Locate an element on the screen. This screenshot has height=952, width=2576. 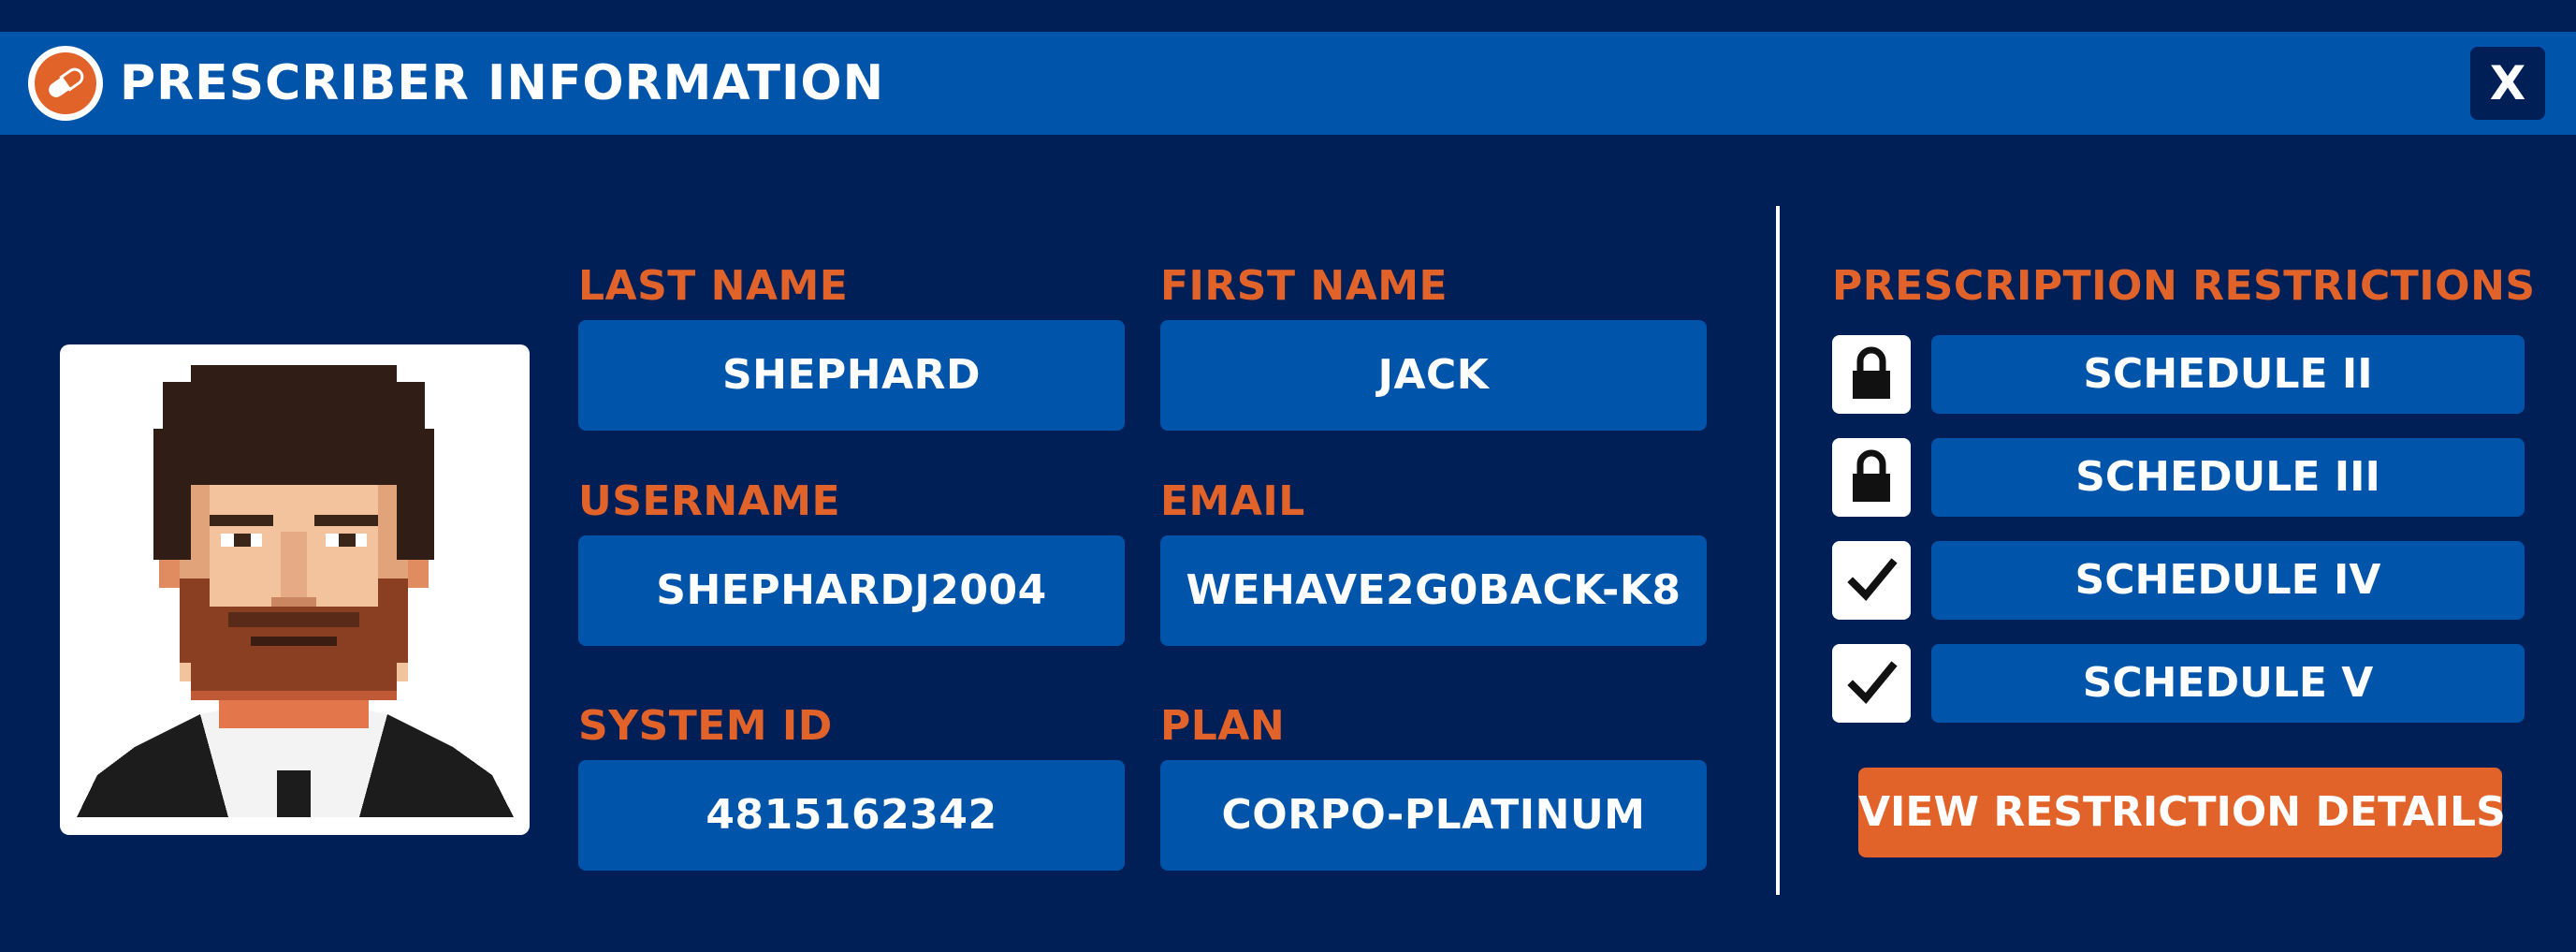
last-name-label: LAST NAME is located at coordinates (713, 286).